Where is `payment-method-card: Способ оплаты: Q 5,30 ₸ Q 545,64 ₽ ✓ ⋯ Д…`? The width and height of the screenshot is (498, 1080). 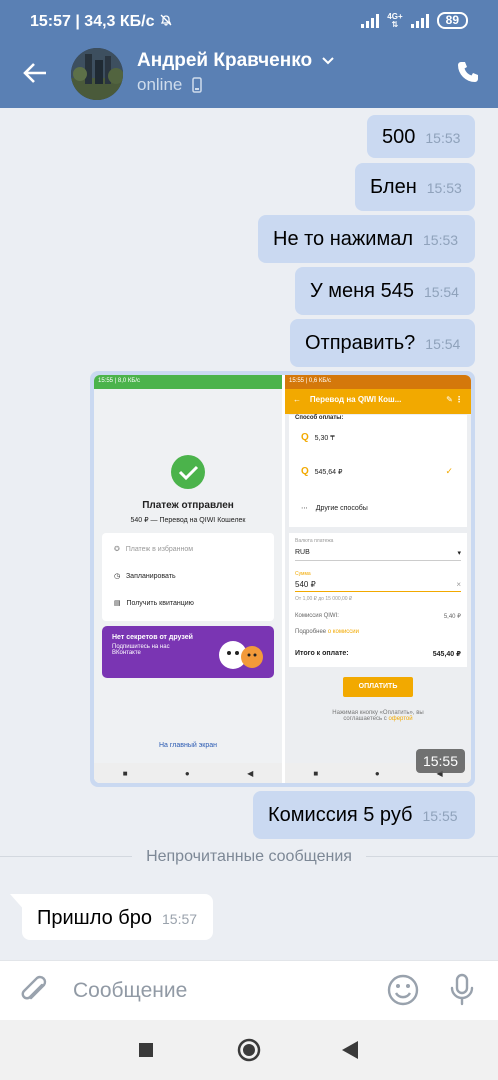 payment-method-card: Способ оплаты: Q 5,30 ₸ Q 545,64 ₽ ✓ ⋯ Д… is located at coordinates (378, 471).